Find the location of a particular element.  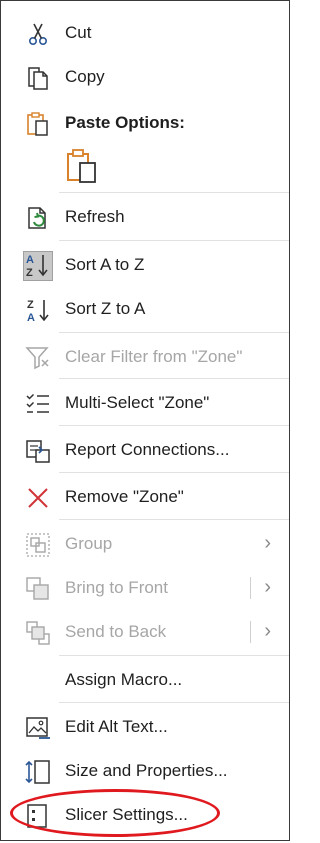

menu-item-copy: Copy is located at coordinates (145, 77).